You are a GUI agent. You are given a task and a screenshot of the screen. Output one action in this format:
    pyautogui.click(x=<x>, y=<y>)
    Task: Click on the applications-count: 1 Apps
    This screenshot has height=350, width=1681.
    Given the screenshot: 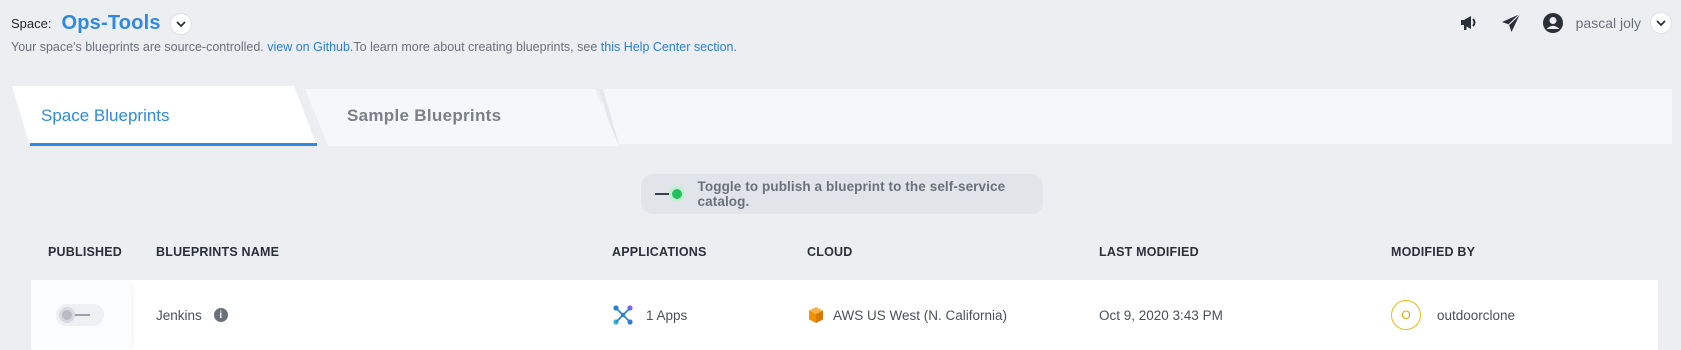 What is the action you would take?
    pyautogui.click(x=667, y=315)
    